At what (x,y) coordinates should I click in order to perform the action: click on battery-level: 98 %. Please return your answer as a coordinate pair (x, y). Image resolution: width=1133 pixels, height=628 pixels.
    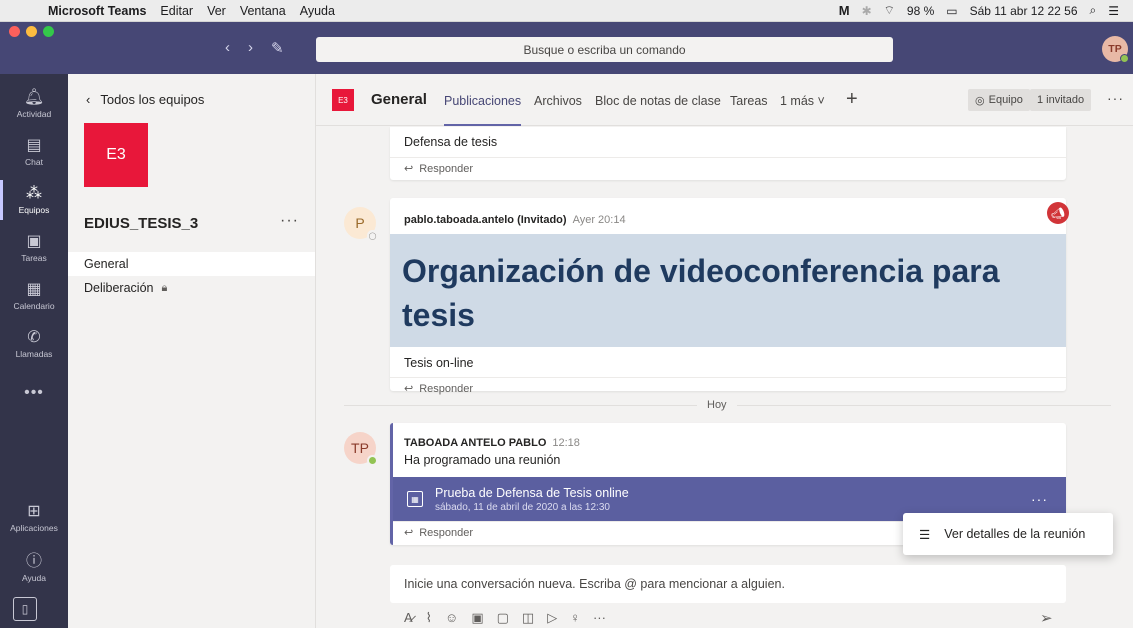
    Looking at the image, I should click on (920, 11).